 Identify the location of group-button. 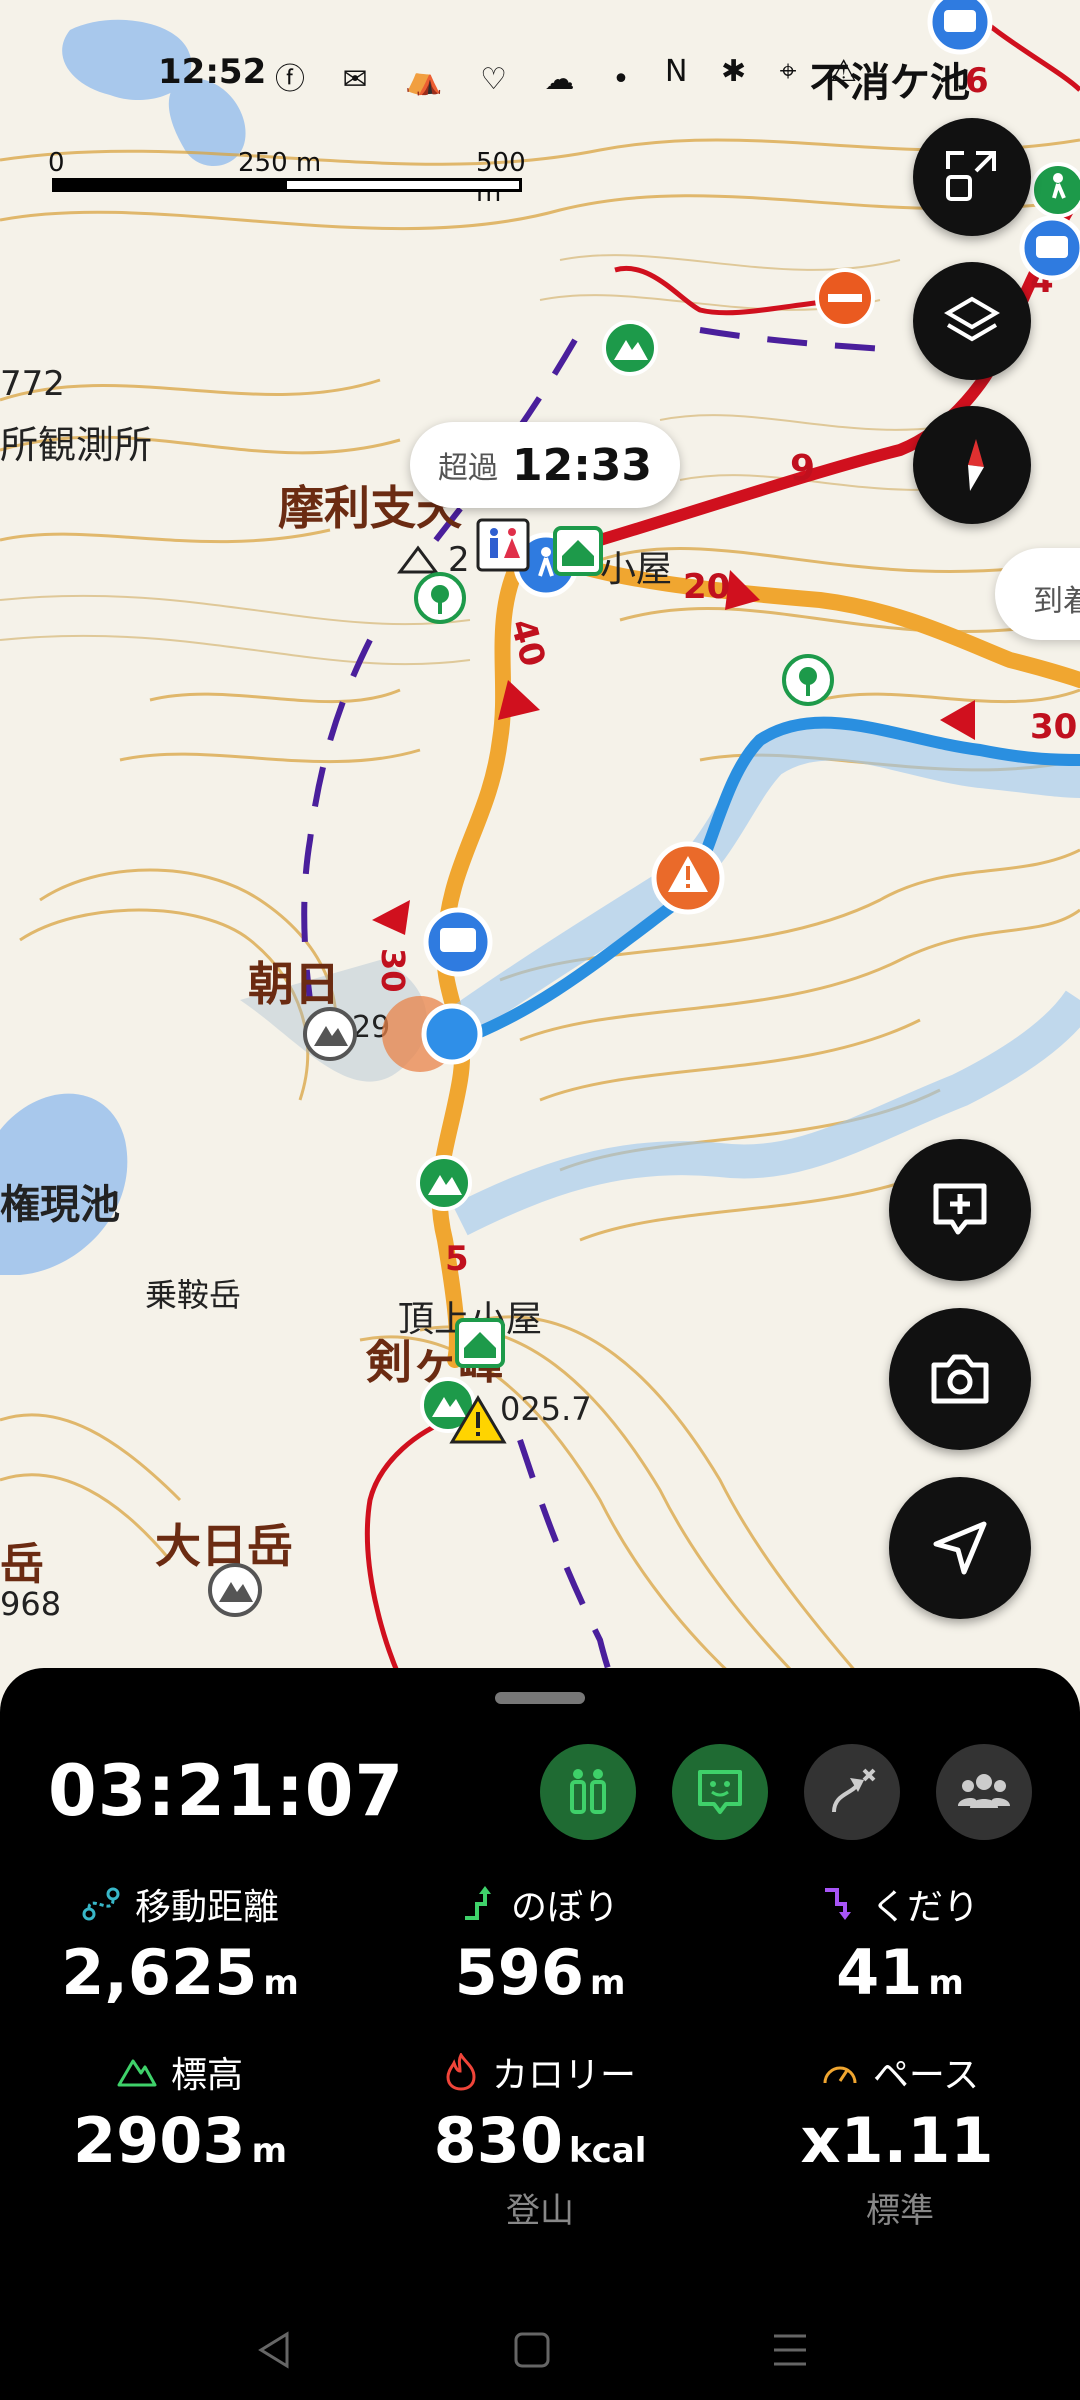
(984, 1792).